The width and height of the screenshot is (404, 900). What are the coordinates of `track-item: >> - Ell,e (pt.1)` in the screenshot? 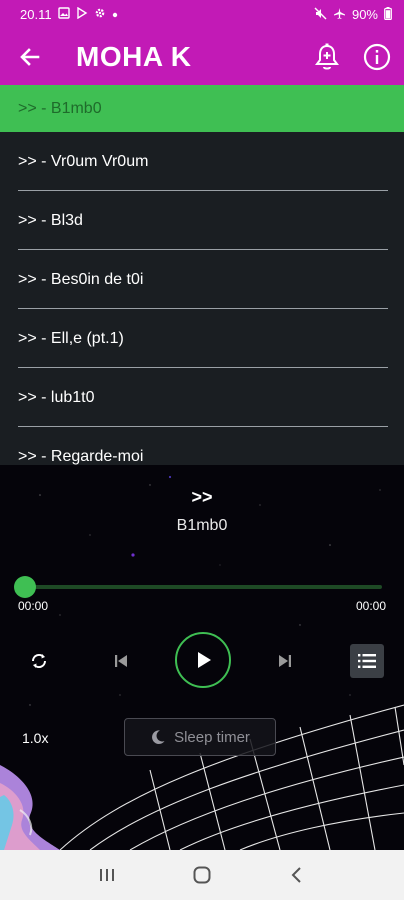 It's located at (202, 338).